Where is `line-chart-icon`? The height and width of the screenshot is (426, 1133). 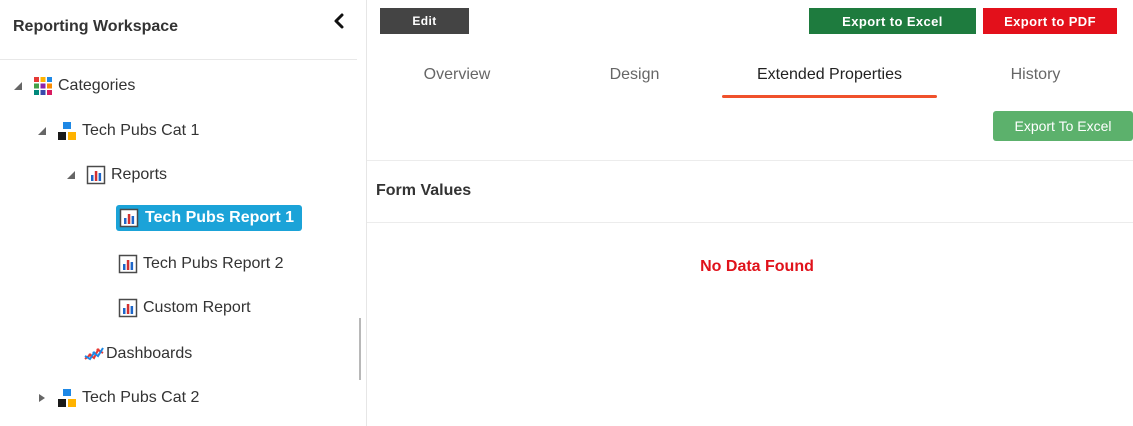
line-chart-icon is located at coordinates (94, 354).